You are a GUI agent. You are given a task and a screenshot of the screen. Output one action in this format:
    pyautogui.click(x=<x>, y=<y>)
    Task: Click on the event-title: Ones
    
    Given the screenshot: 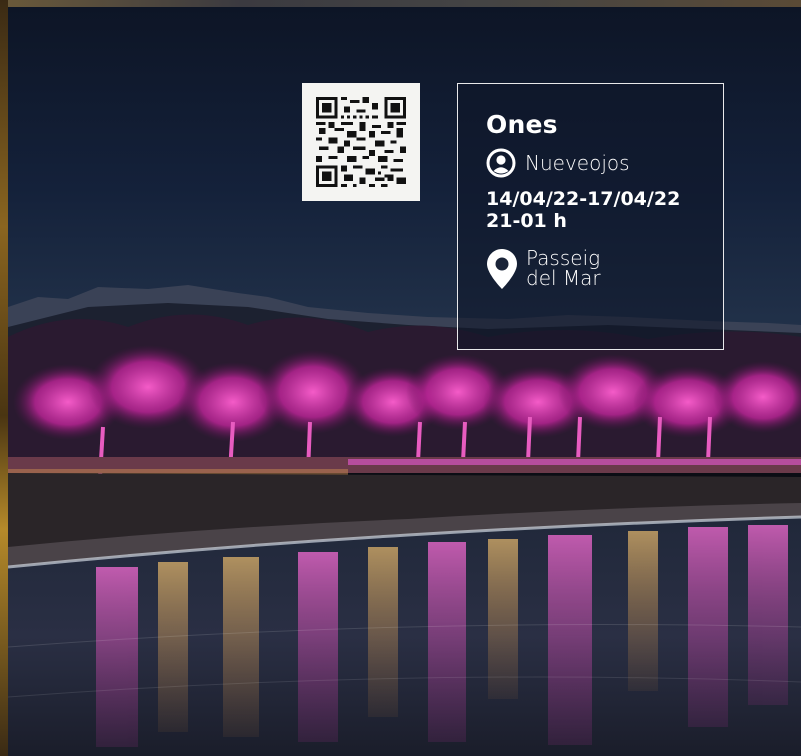 What is the action you would take?
    pyautogui.click(x=522, y=124)
    